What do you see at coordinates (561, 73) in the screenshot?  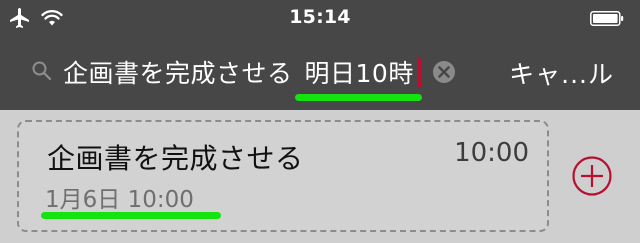 I see `cancel-button: キャ...ル` at bounding box center [561, 73].